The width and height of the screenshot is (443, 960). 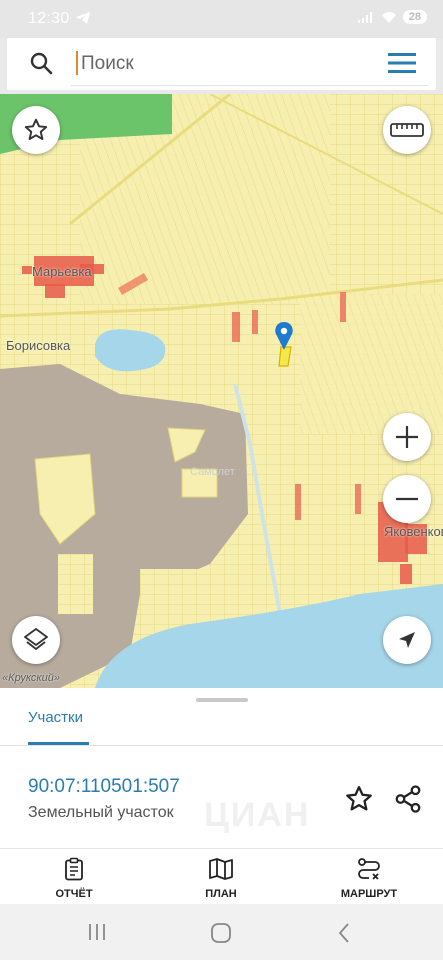 I want to click on layers-icon, so click(x=36, y=639).